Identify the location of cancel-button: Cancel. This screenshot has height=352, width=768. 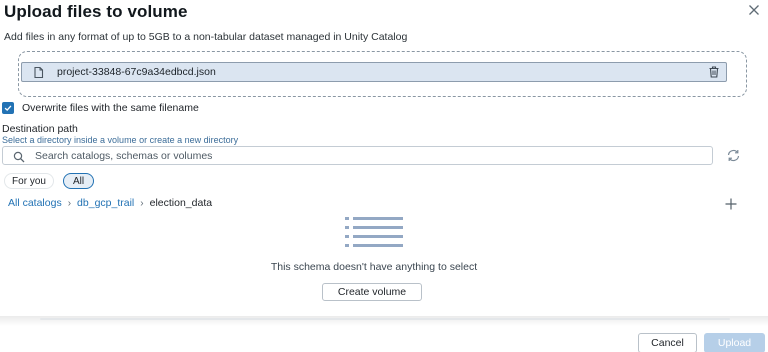
(667, 342).